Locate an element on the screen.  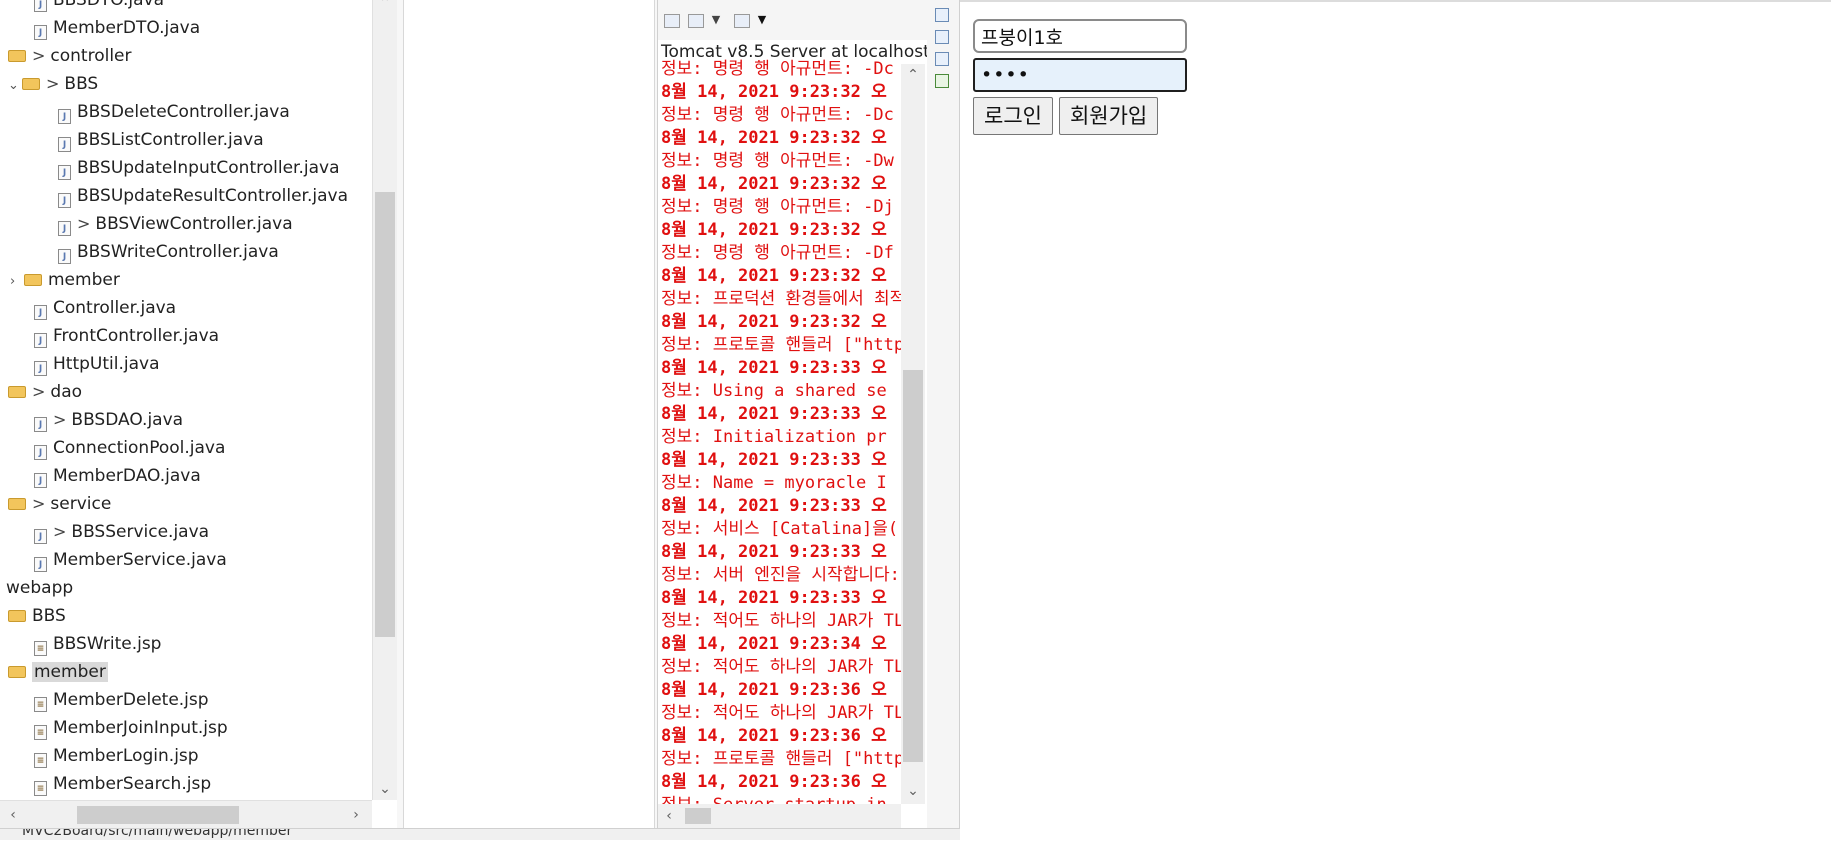
tree-item: >BBSService.java is located at coordinates (186, 532).